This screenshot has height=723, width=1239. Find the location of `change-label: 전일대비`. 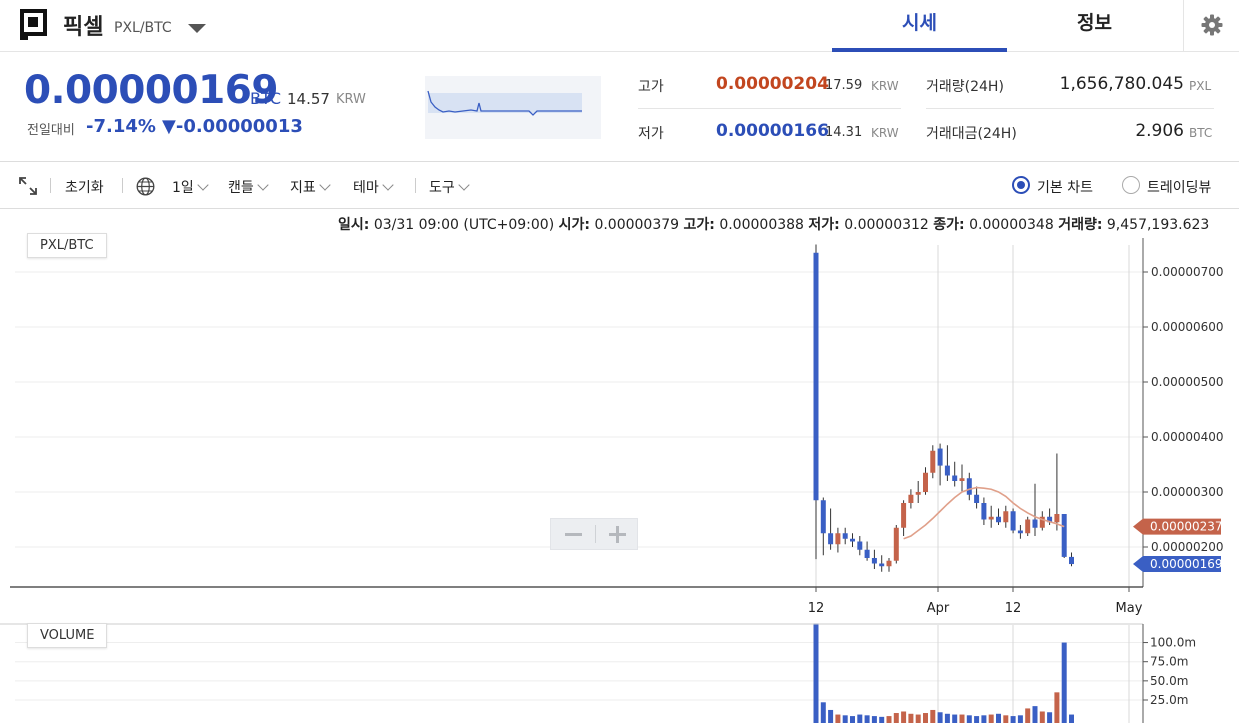

change-label: 전일대비 is located at coordinates (51, 130).